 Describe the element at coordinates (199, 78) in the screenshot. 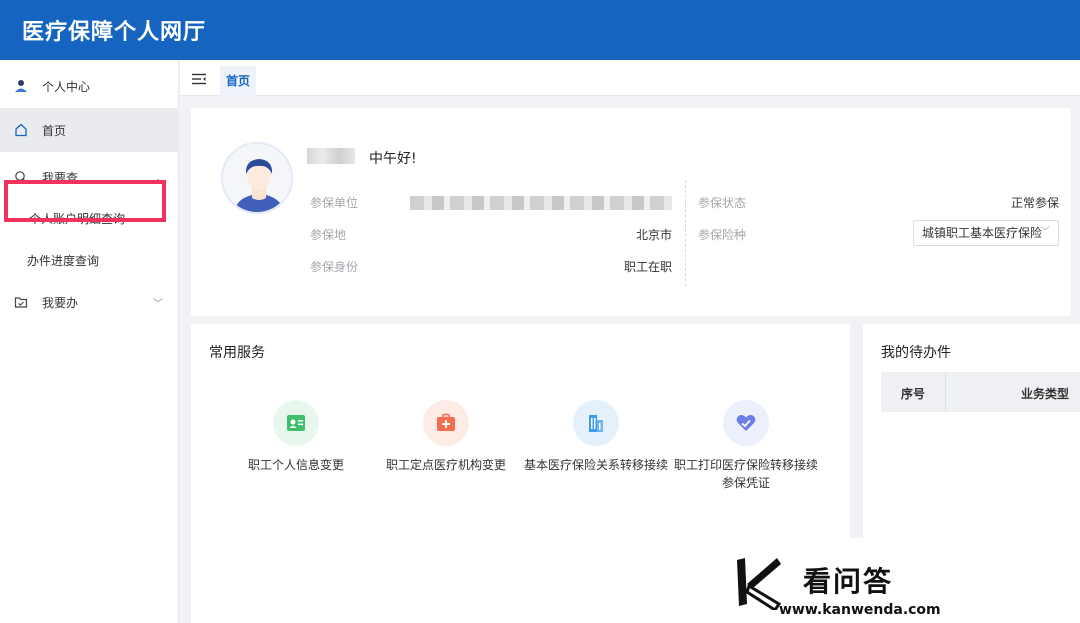

I see `menu-collapse-icon` at that location.